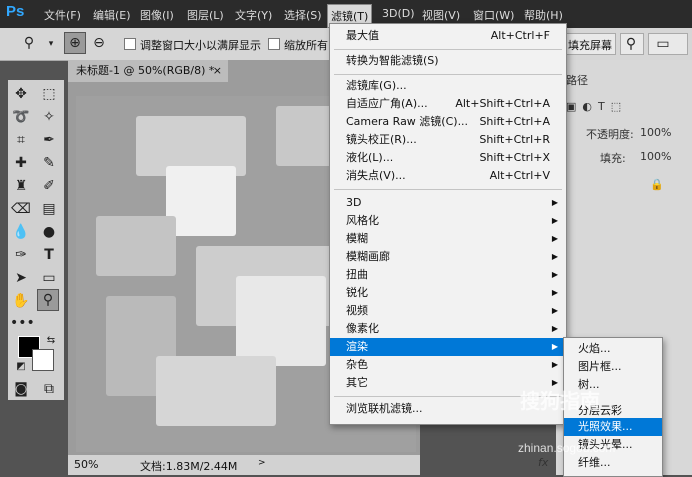 This screenshot has width=692, height=477. Describe the element at coordinates (21, 140) in the screenshot. I see `crop-tool-icon: ⌗` at that location.